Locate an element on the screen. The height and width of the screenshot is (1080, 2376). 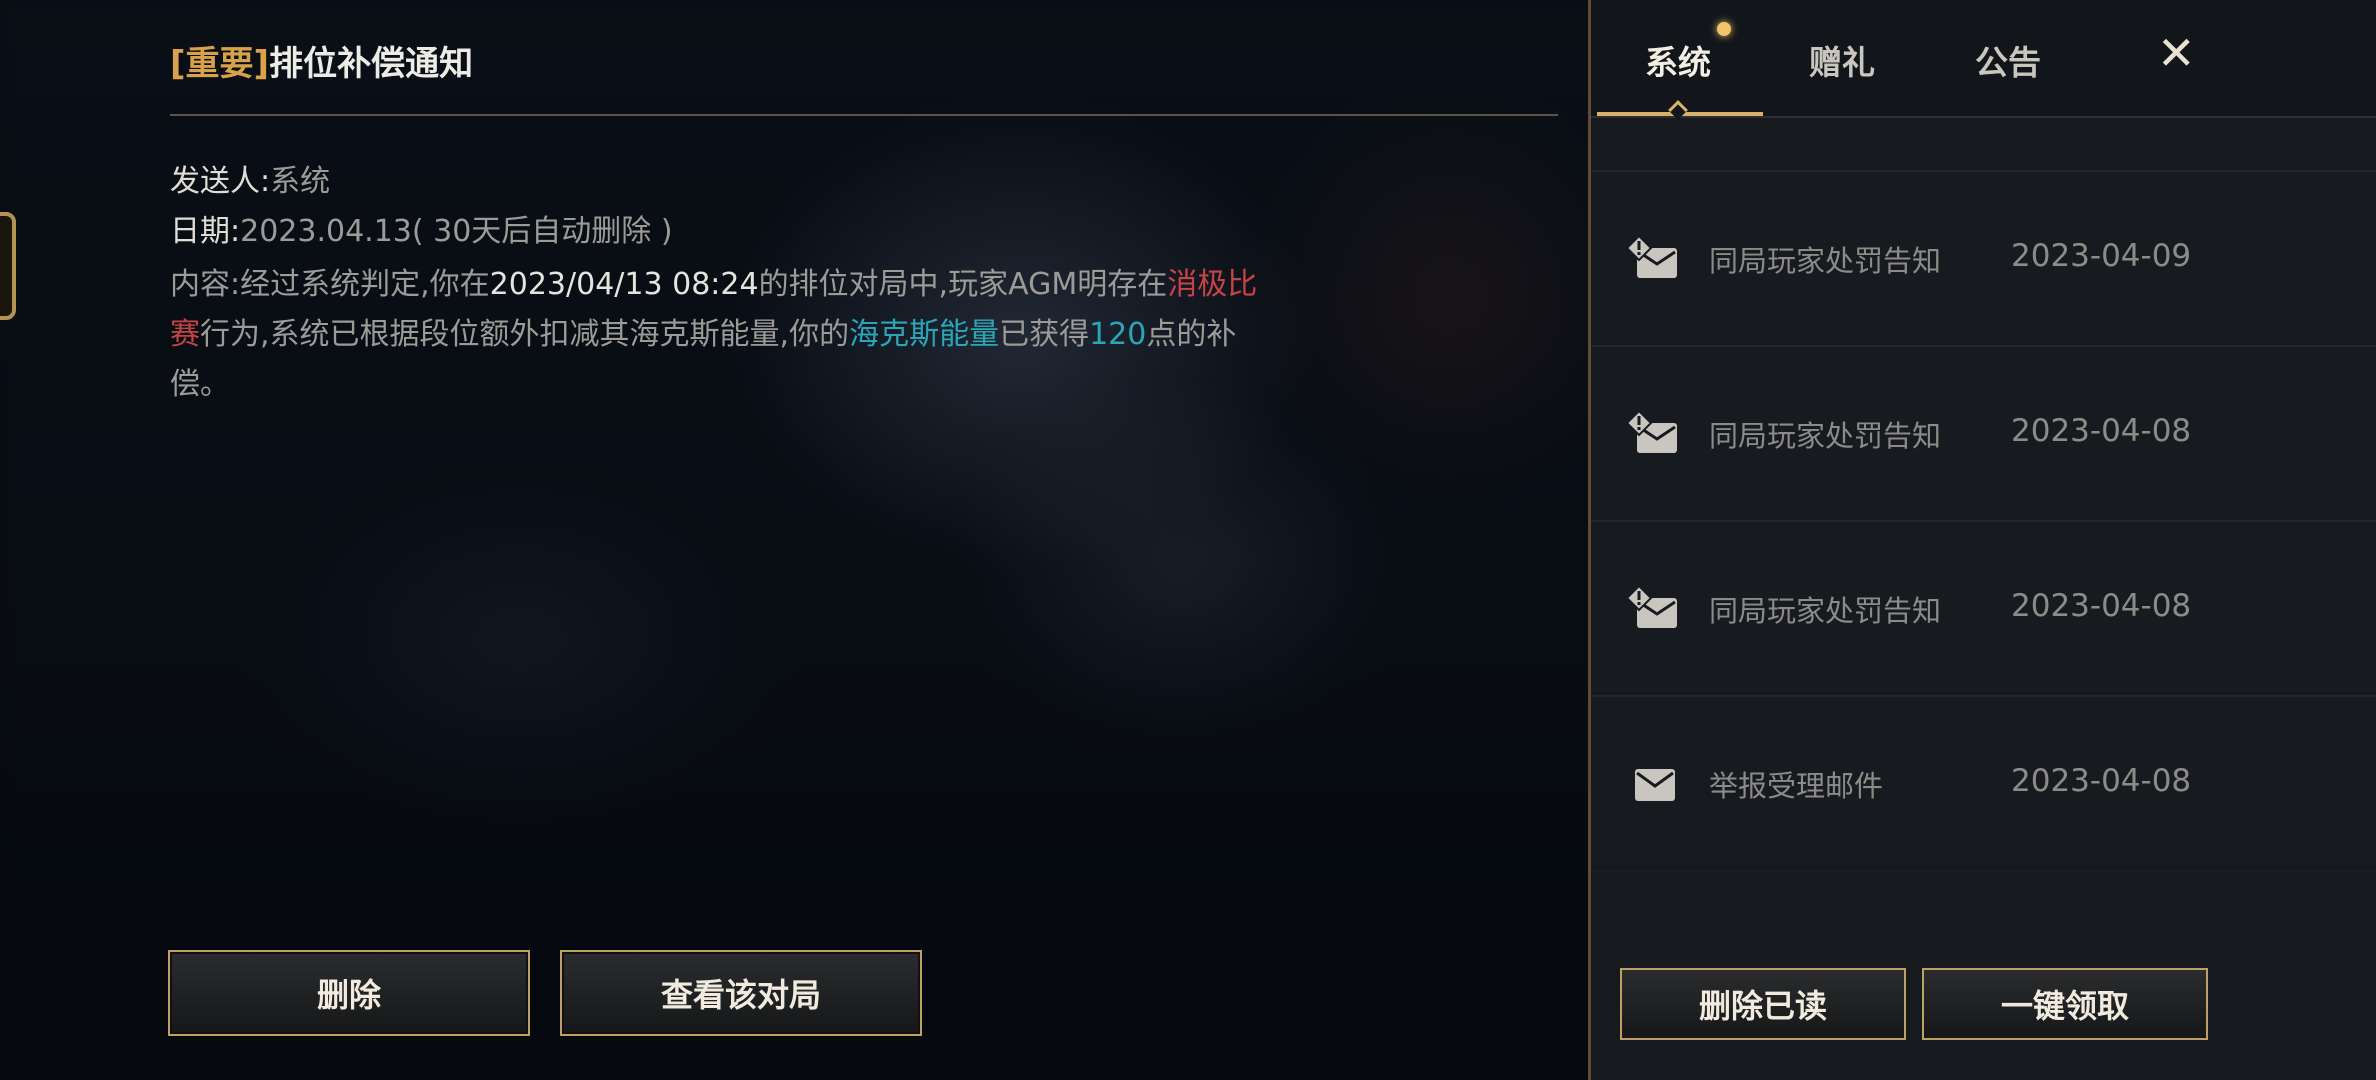
mail-item-date: 2023-04-09 is located at coordinates (2101, 256).